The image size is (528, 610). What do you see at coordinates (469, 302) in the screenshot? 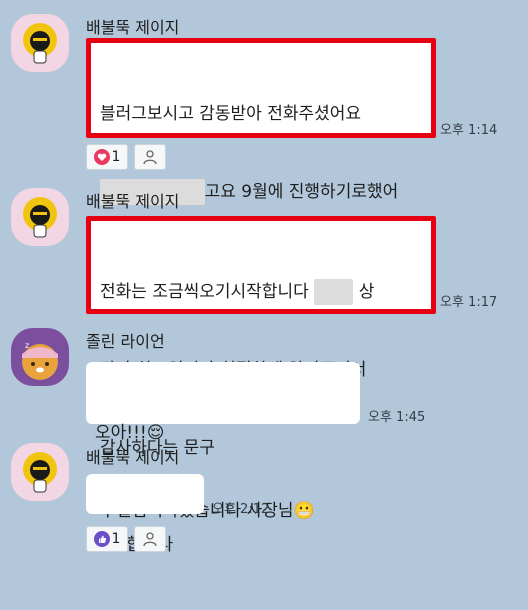
I see `timestamp: 오후 1:17` at bounding box center [469, 302].